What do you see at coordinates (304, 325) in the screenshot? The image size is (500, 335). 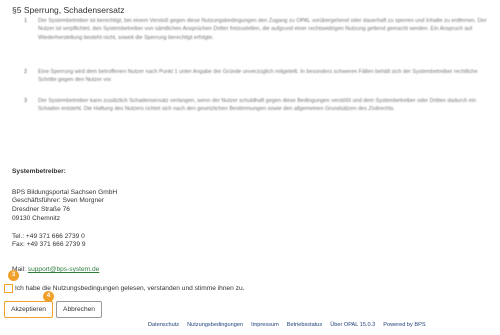 I see `footer-link-status: Betriebsstatus` at bounding box center [304, 325].